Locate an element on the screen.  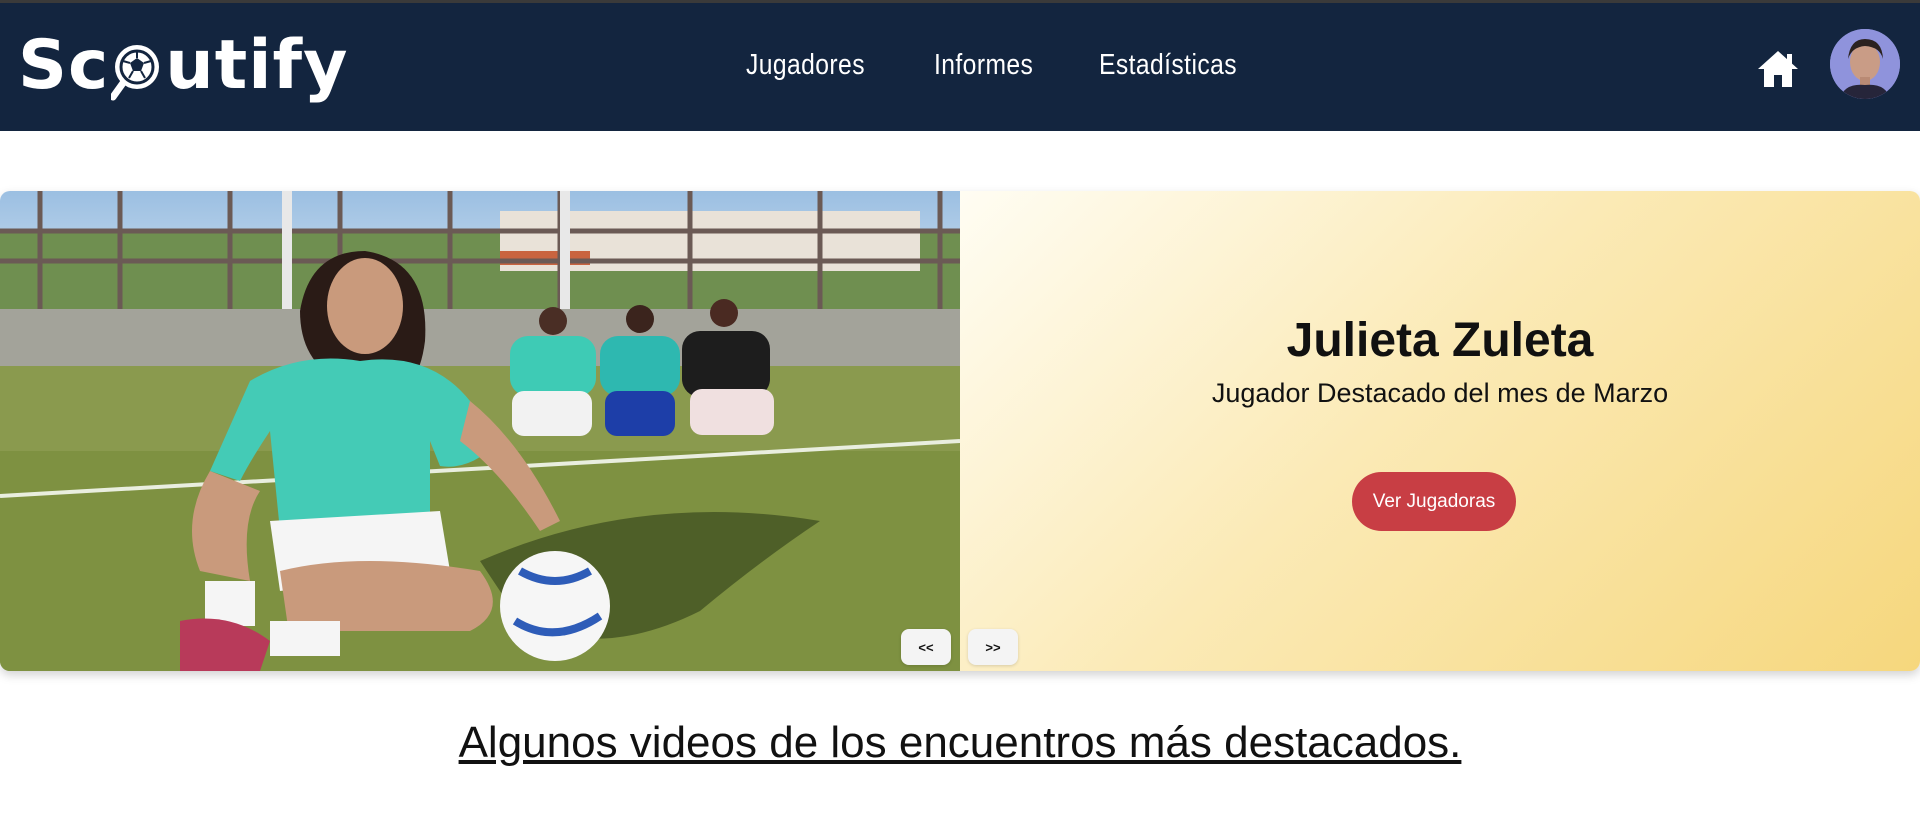
scoutify-logo: Sc utify is located at coordinates (183, 65).